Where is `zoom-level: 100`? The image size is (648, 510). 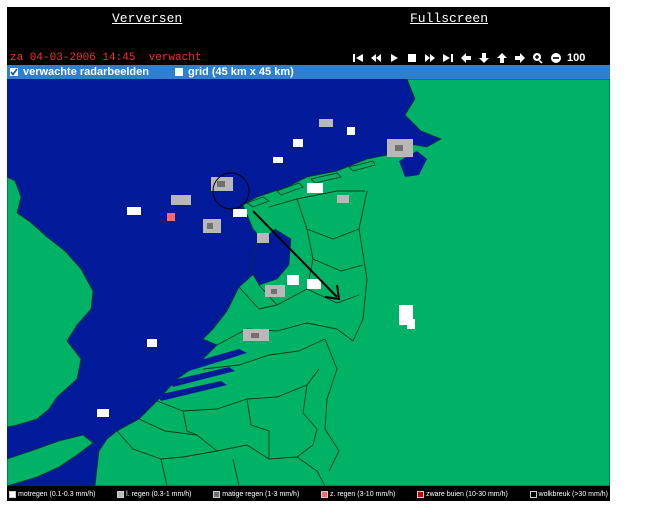 zoom-level: 100 is located at coordinates (576, 58).